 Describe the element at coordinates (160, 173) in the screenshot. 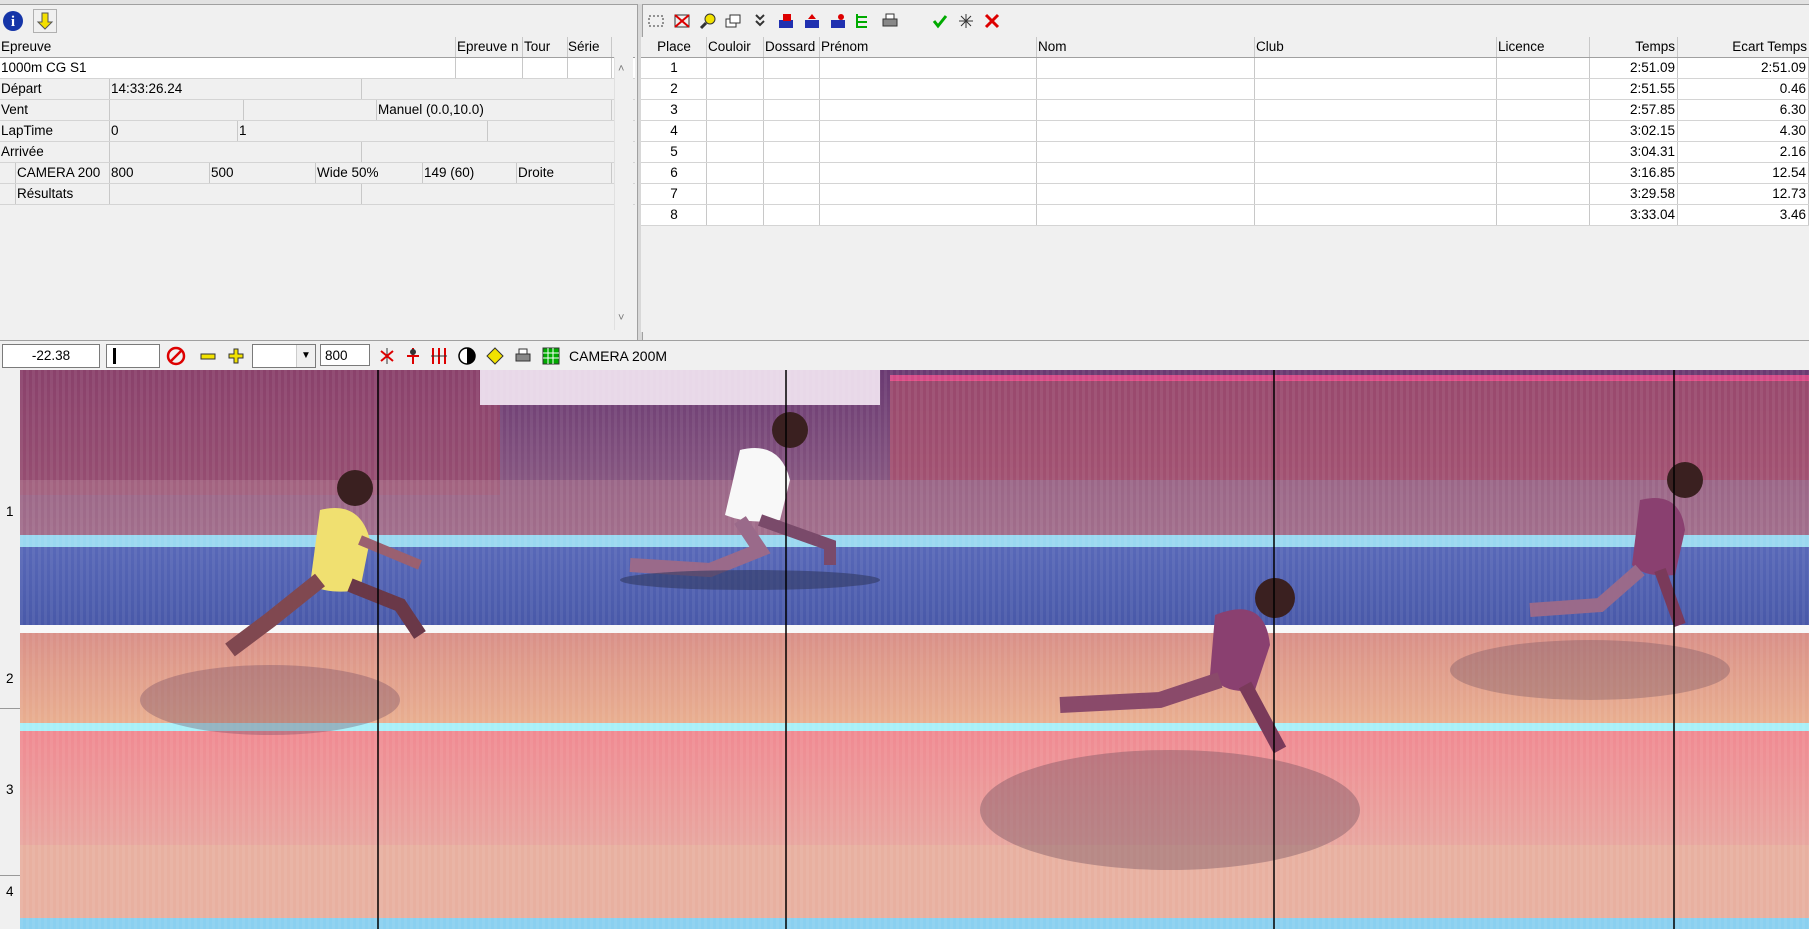

I see `camera-v1: 800` at that location.